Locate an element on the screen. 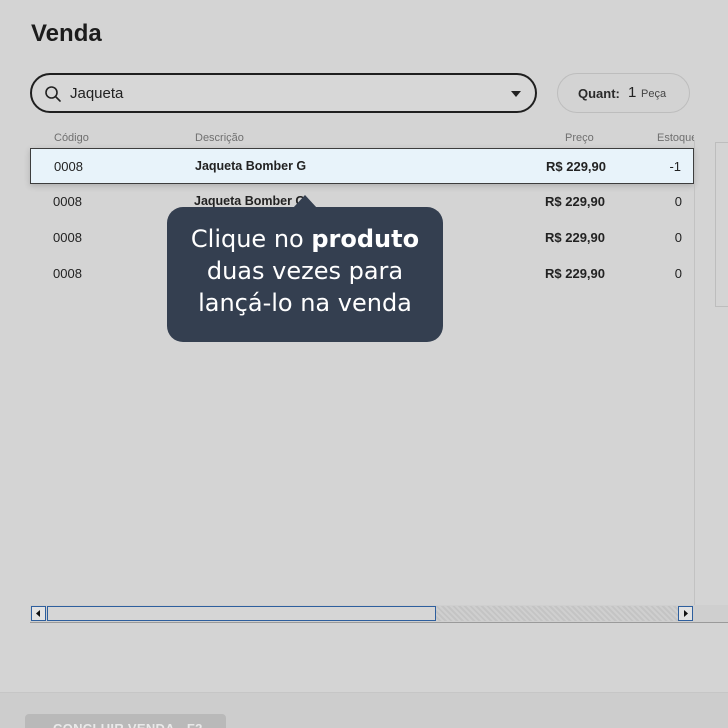 Image resolution: width=728 pixels, height=728 pixels. quantity-unit: Peça is located at coordinates (654, 94).